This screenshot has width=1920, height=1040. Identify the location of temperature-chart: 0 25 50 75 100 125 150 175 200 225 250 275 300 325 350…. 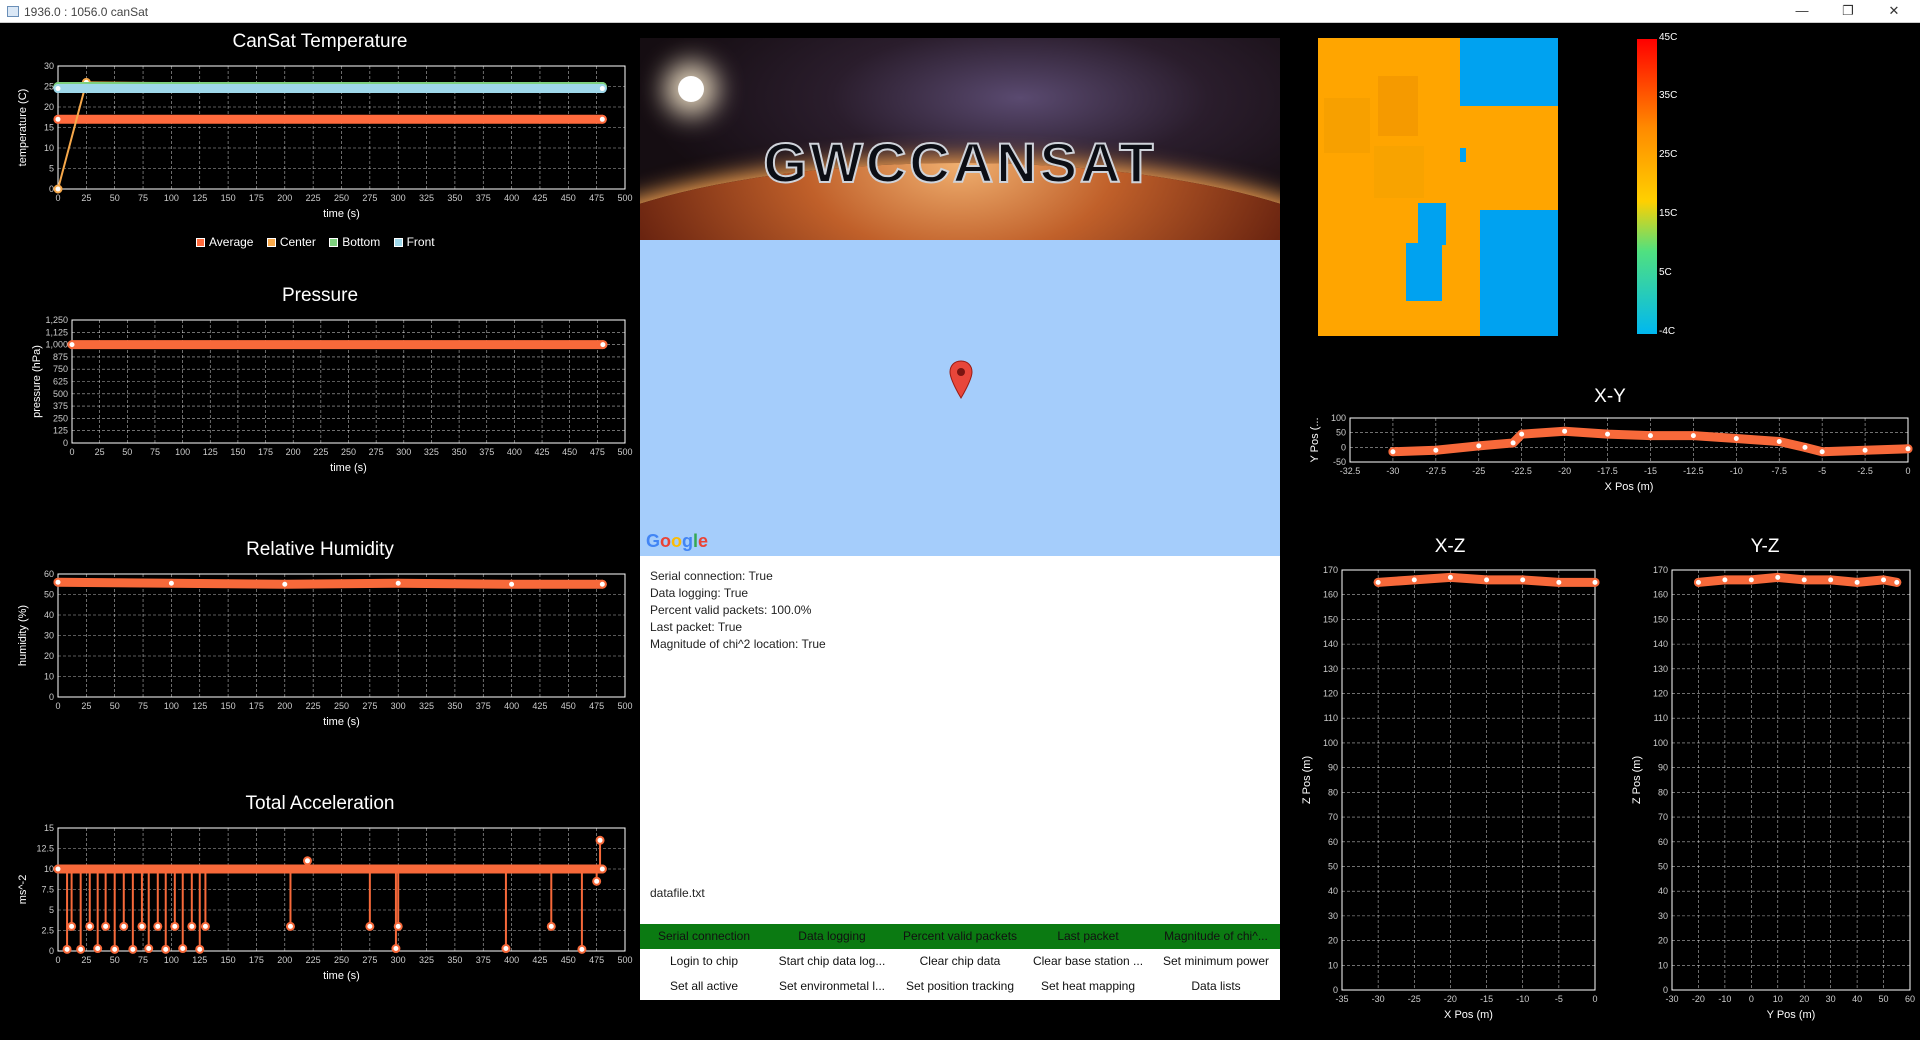
(325, 140).